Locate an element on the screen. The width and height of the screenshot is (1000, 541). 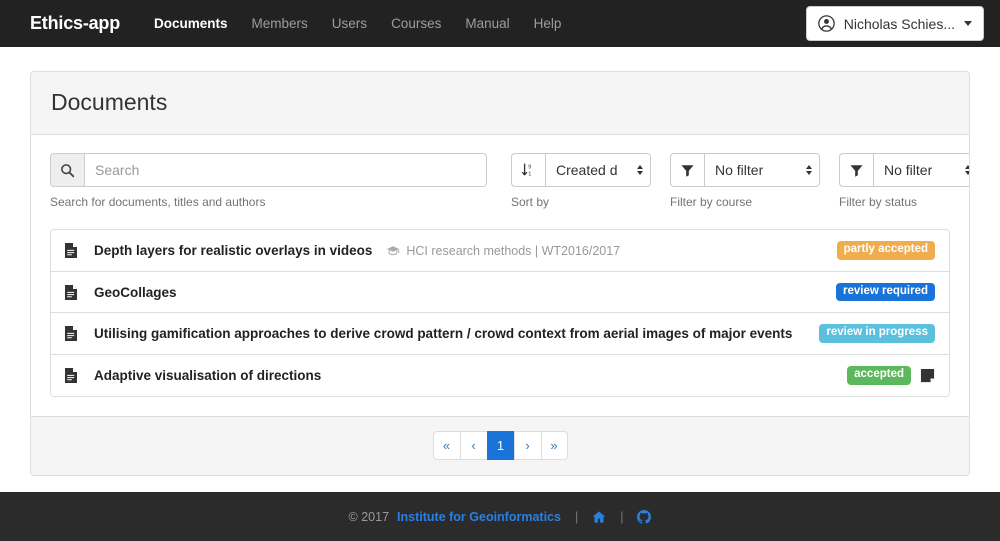
nav-item-users: Users is located at coordinates (349, 23).